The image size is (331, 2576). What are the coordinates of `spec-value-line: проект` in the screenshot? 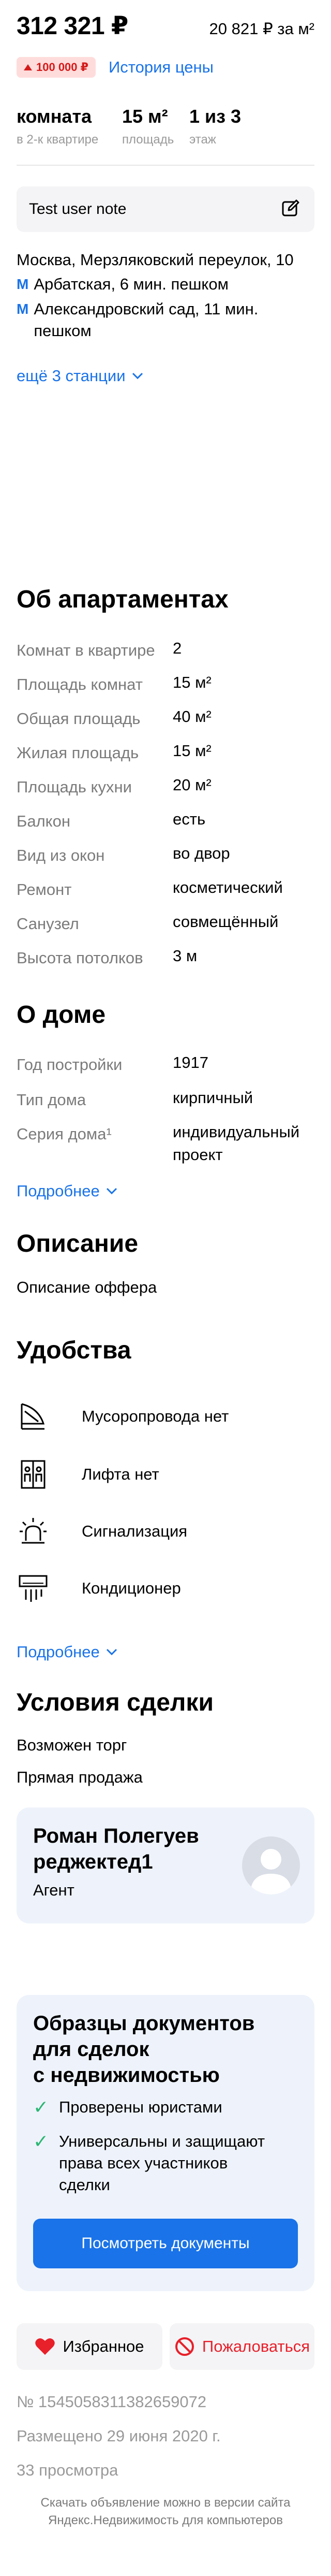 It's located at (198, 1155).